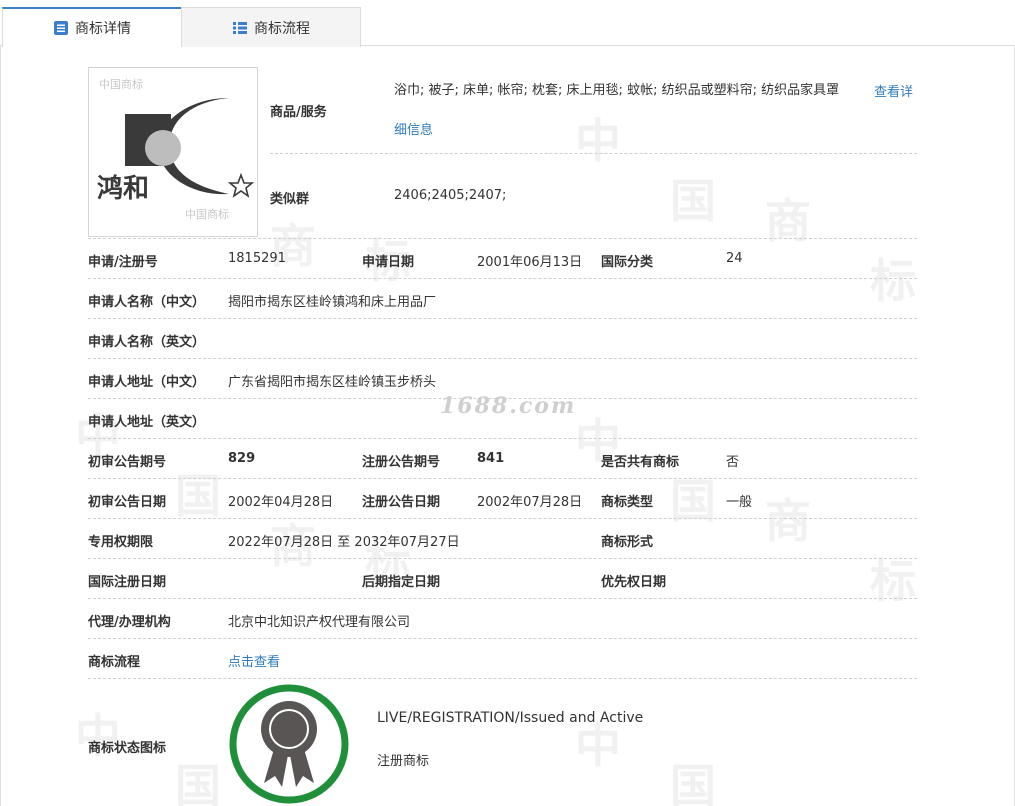 The image size is (1015, 806). What do you see at coordinates (103, 29) in the screenshot?
I see `tab-label: 商标详情` at bounding box center [103, 29].